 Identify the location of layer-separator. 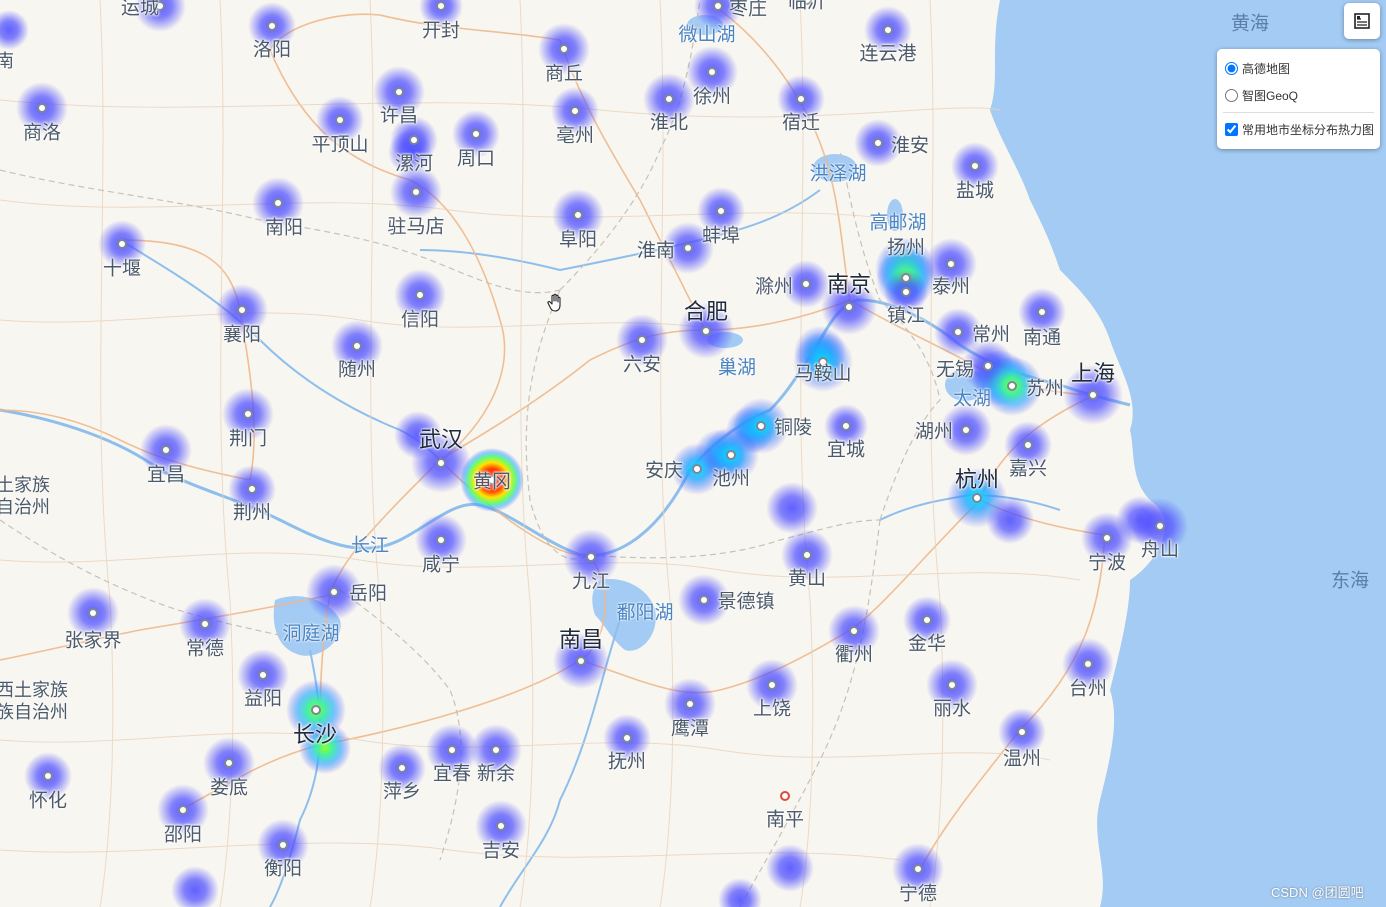
(1298, 112).